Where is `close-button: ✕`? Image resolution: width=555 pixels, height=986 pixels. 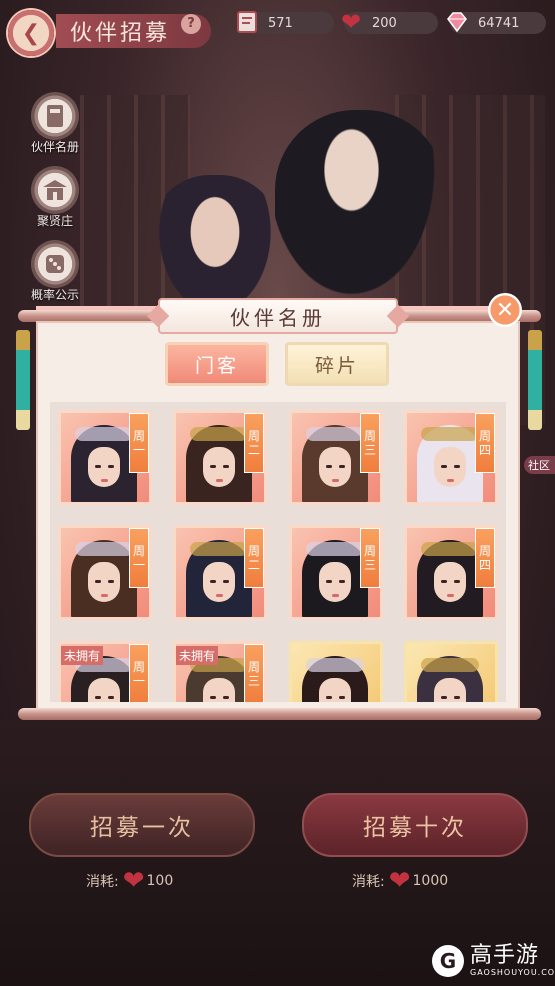
close-button: ✕ is located at coordinates (505, 310).